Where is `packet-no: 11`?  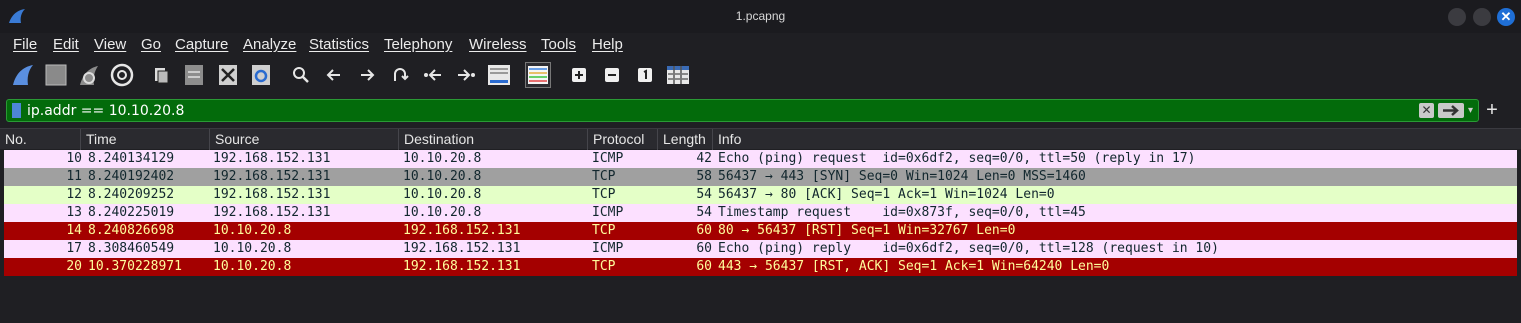
packet-no: 11 is located at coordinates (74, 176).